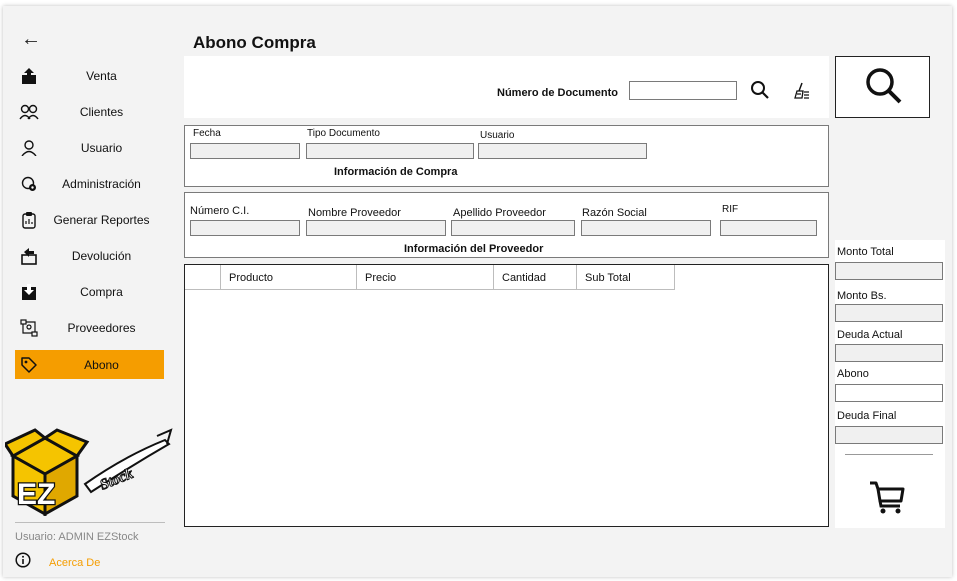  Describe the element at coordinates (396, 172) in the screenshot. I see `purchase-info-title: Información de Compra` at that location.